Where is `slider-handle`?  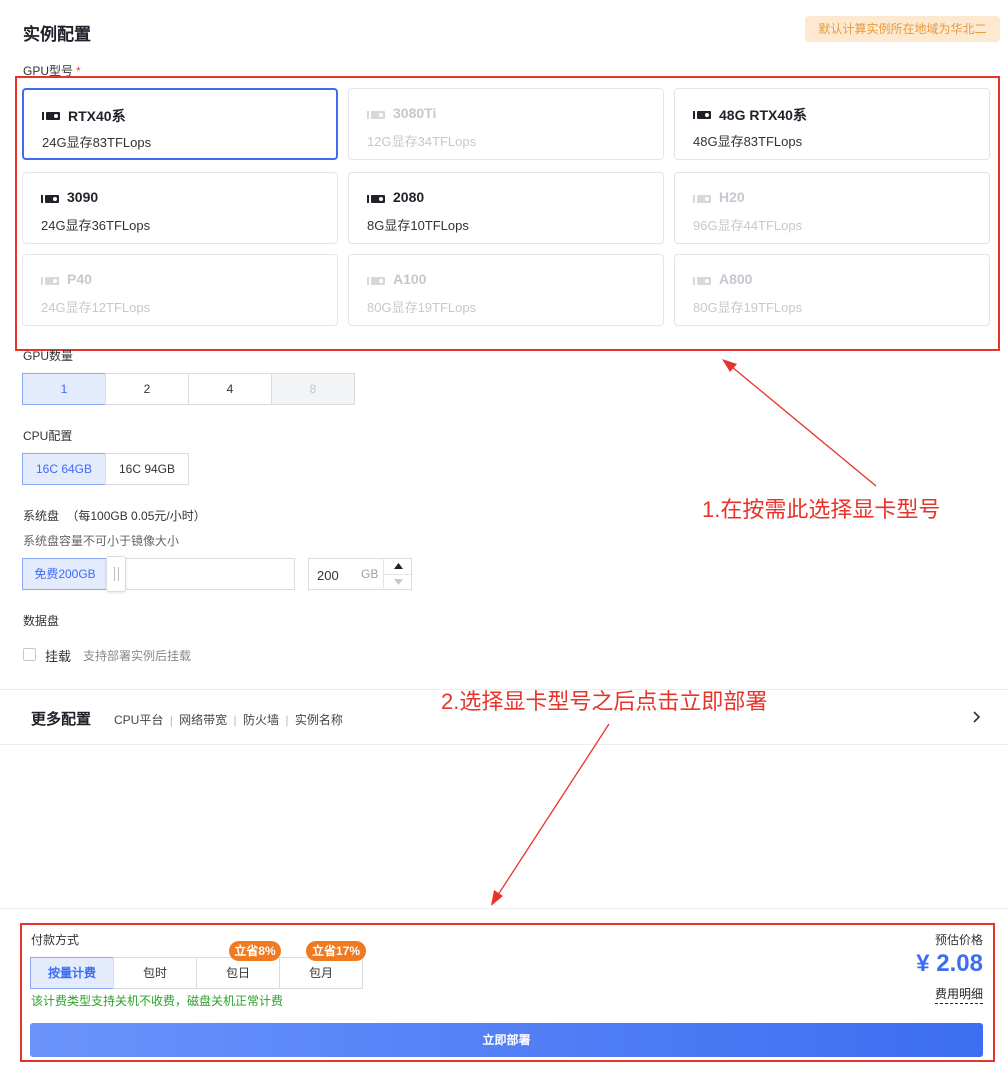
slider-handle is located at coordinates (116, 574).